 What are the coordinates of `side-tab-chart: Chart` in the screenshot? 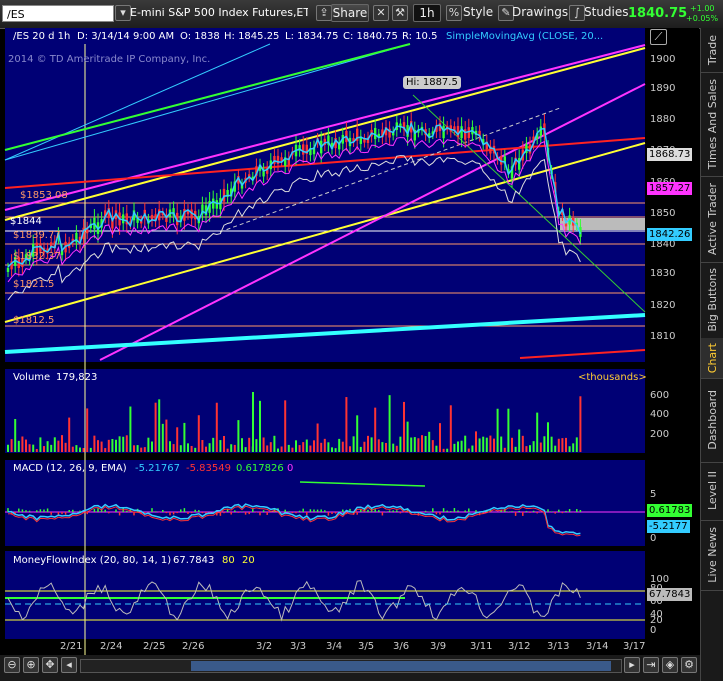 It's located at (712, 358).